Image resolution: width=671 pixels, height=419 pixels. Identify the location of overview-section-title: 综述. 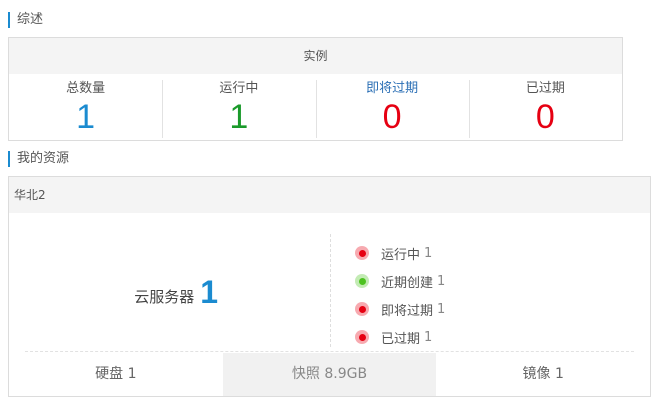
(25, 20).